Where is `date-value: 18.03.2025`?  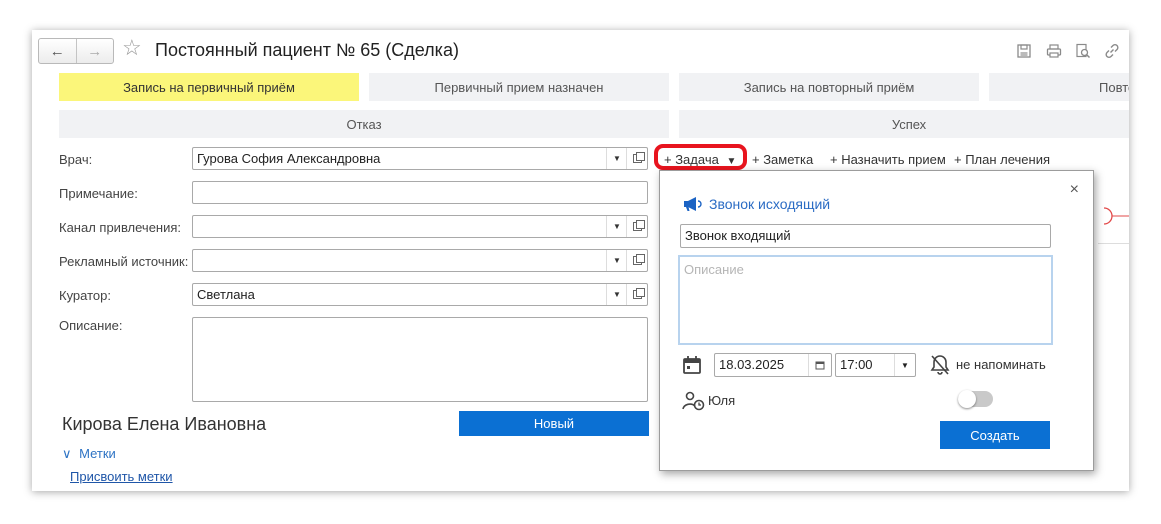
date-value: 18.03.2025 is located at coordinates (752, 364).